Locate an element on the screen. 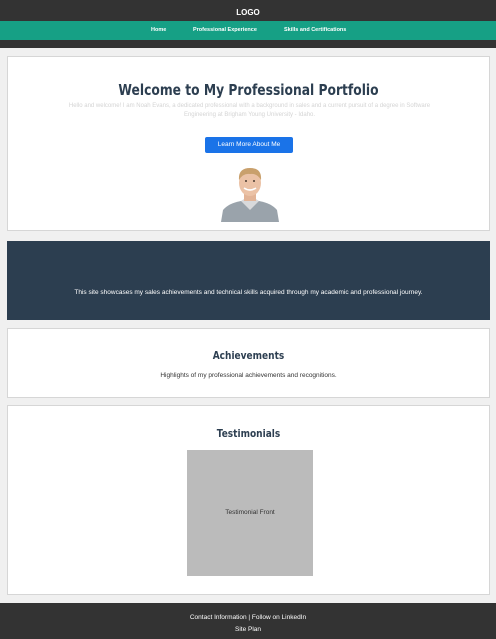 The image size is (496, 639). testimonial-card-label: Testimonial Front is located at coordinates (250, 512).